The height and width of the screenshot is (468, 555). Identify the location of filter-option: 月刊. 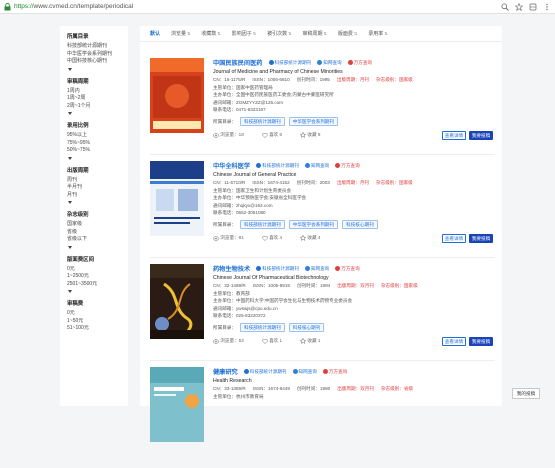
(94, 196).